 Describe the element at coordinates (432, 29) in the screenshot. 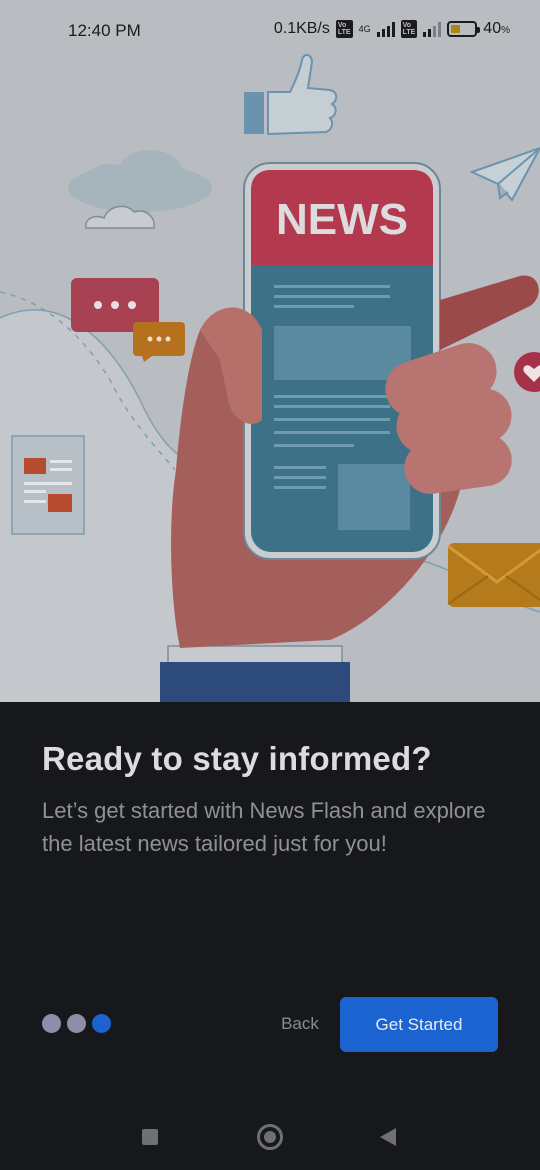

I see `signal-weak-icon` at that location.